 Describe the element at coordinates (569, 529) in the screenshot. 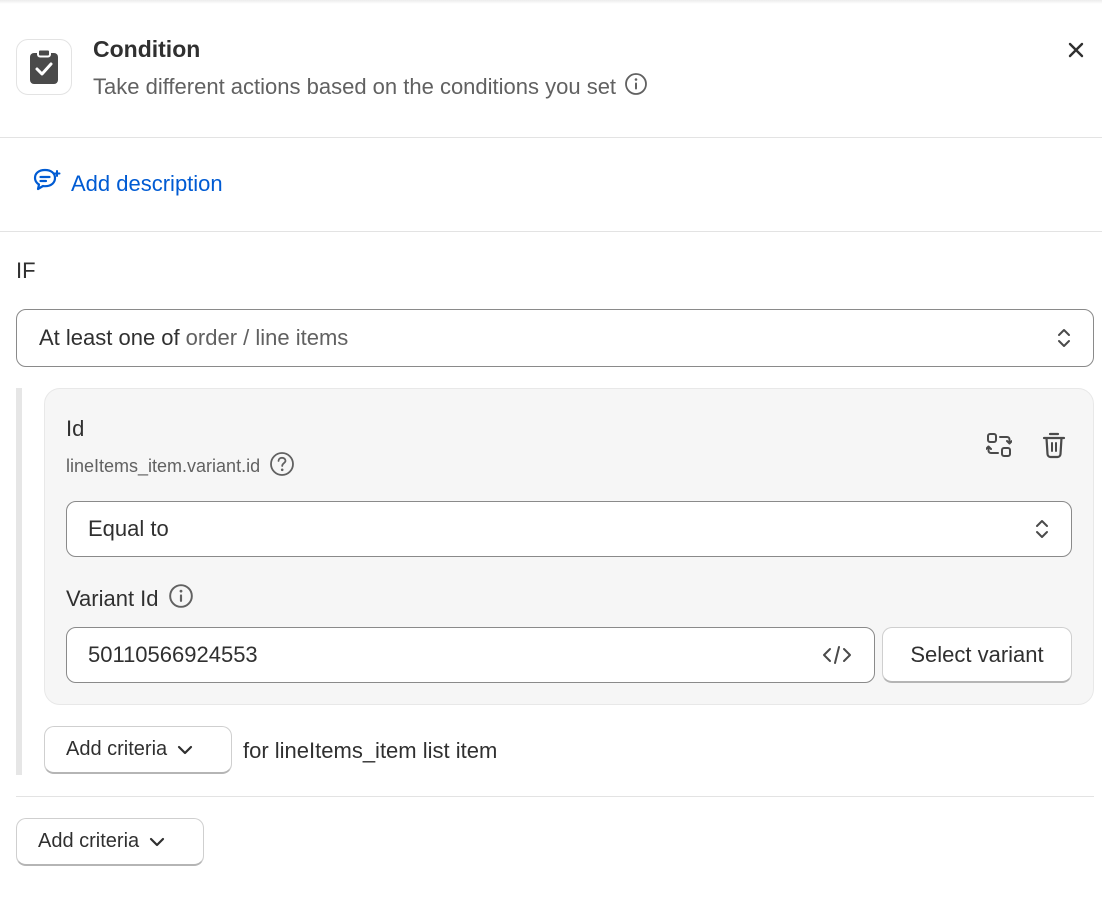

I see `operator-select: Equal to` at that location.